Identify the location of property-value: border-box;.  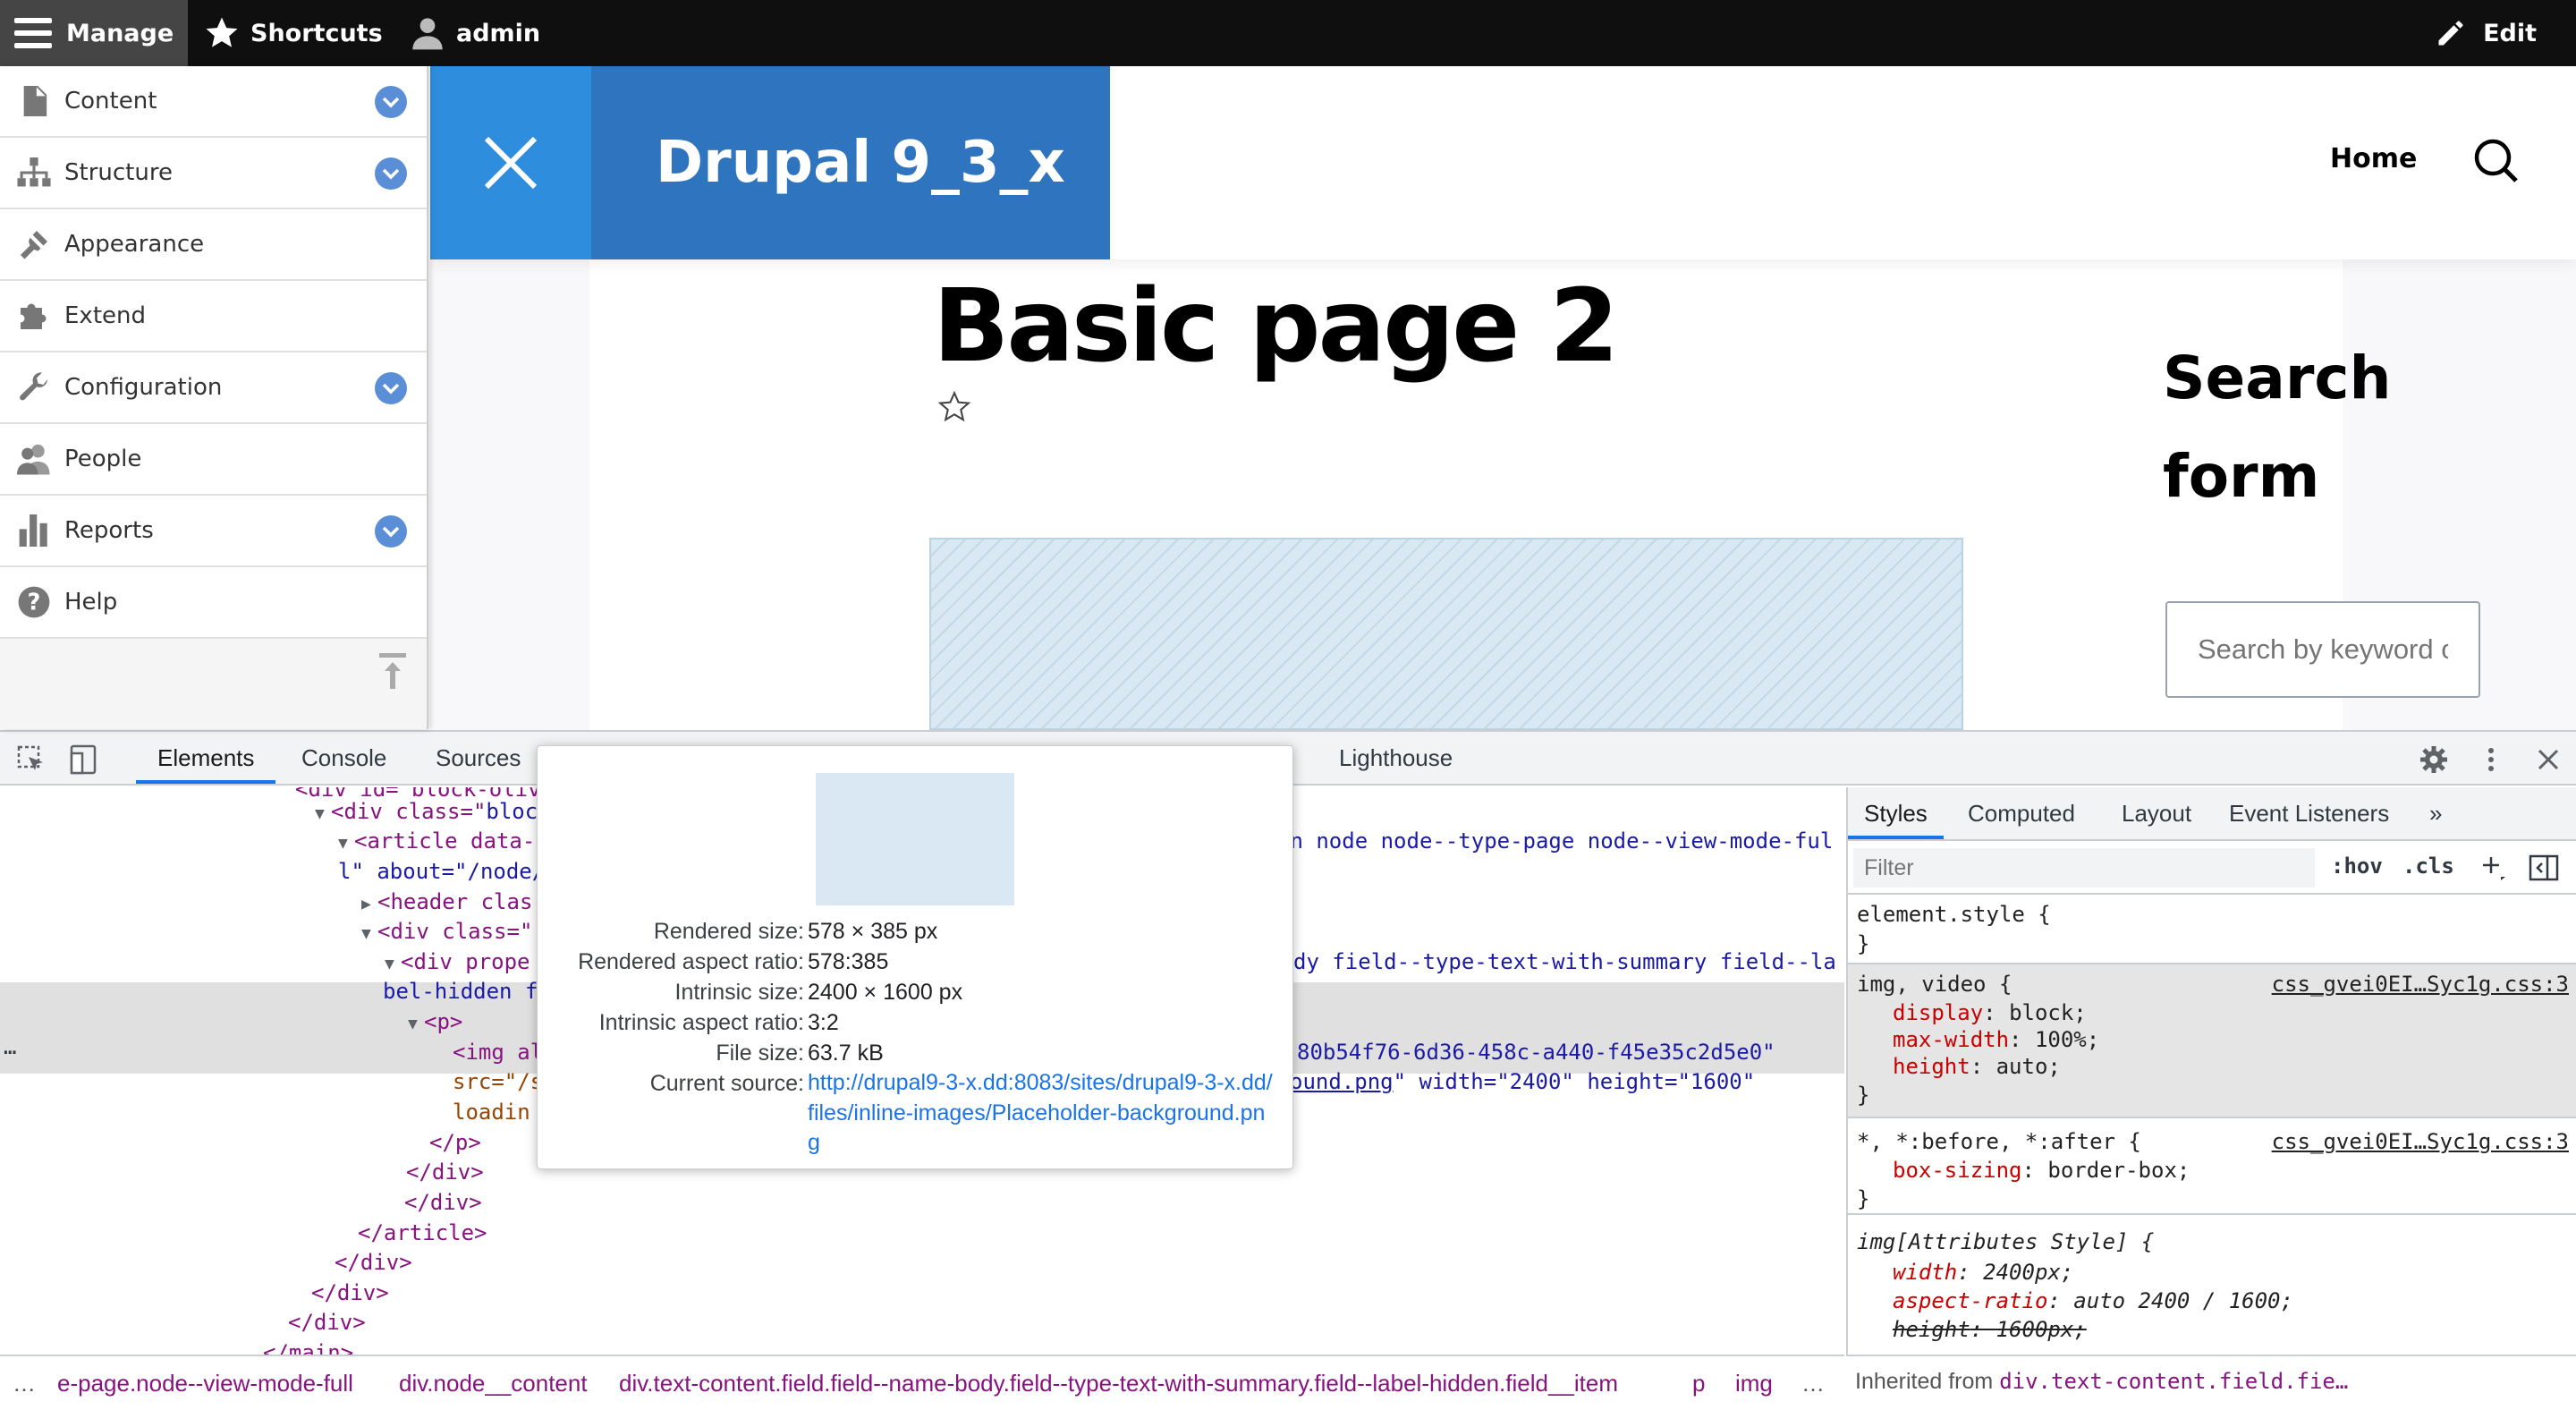
(2118, 1170).